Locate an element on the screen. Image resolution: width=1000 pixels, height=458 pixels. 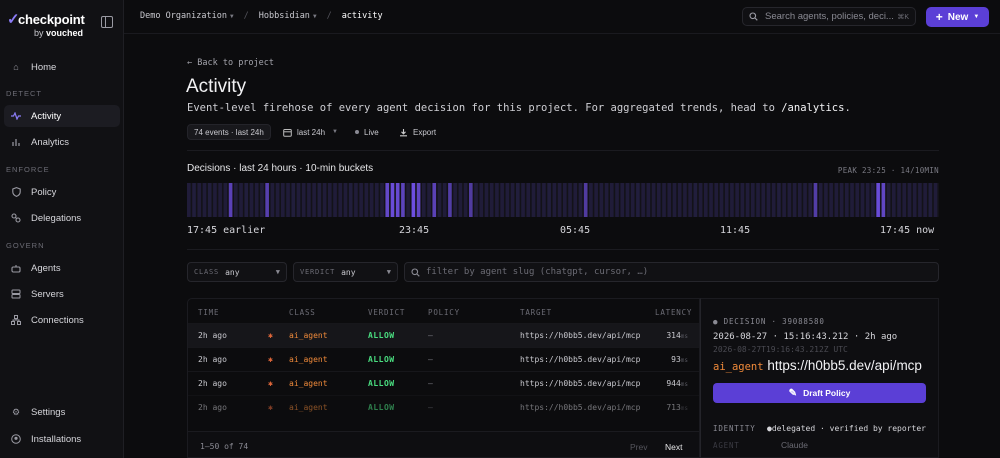
verdict-filter-select: VERDICT any ▼ is located at coordinates (345, 272).